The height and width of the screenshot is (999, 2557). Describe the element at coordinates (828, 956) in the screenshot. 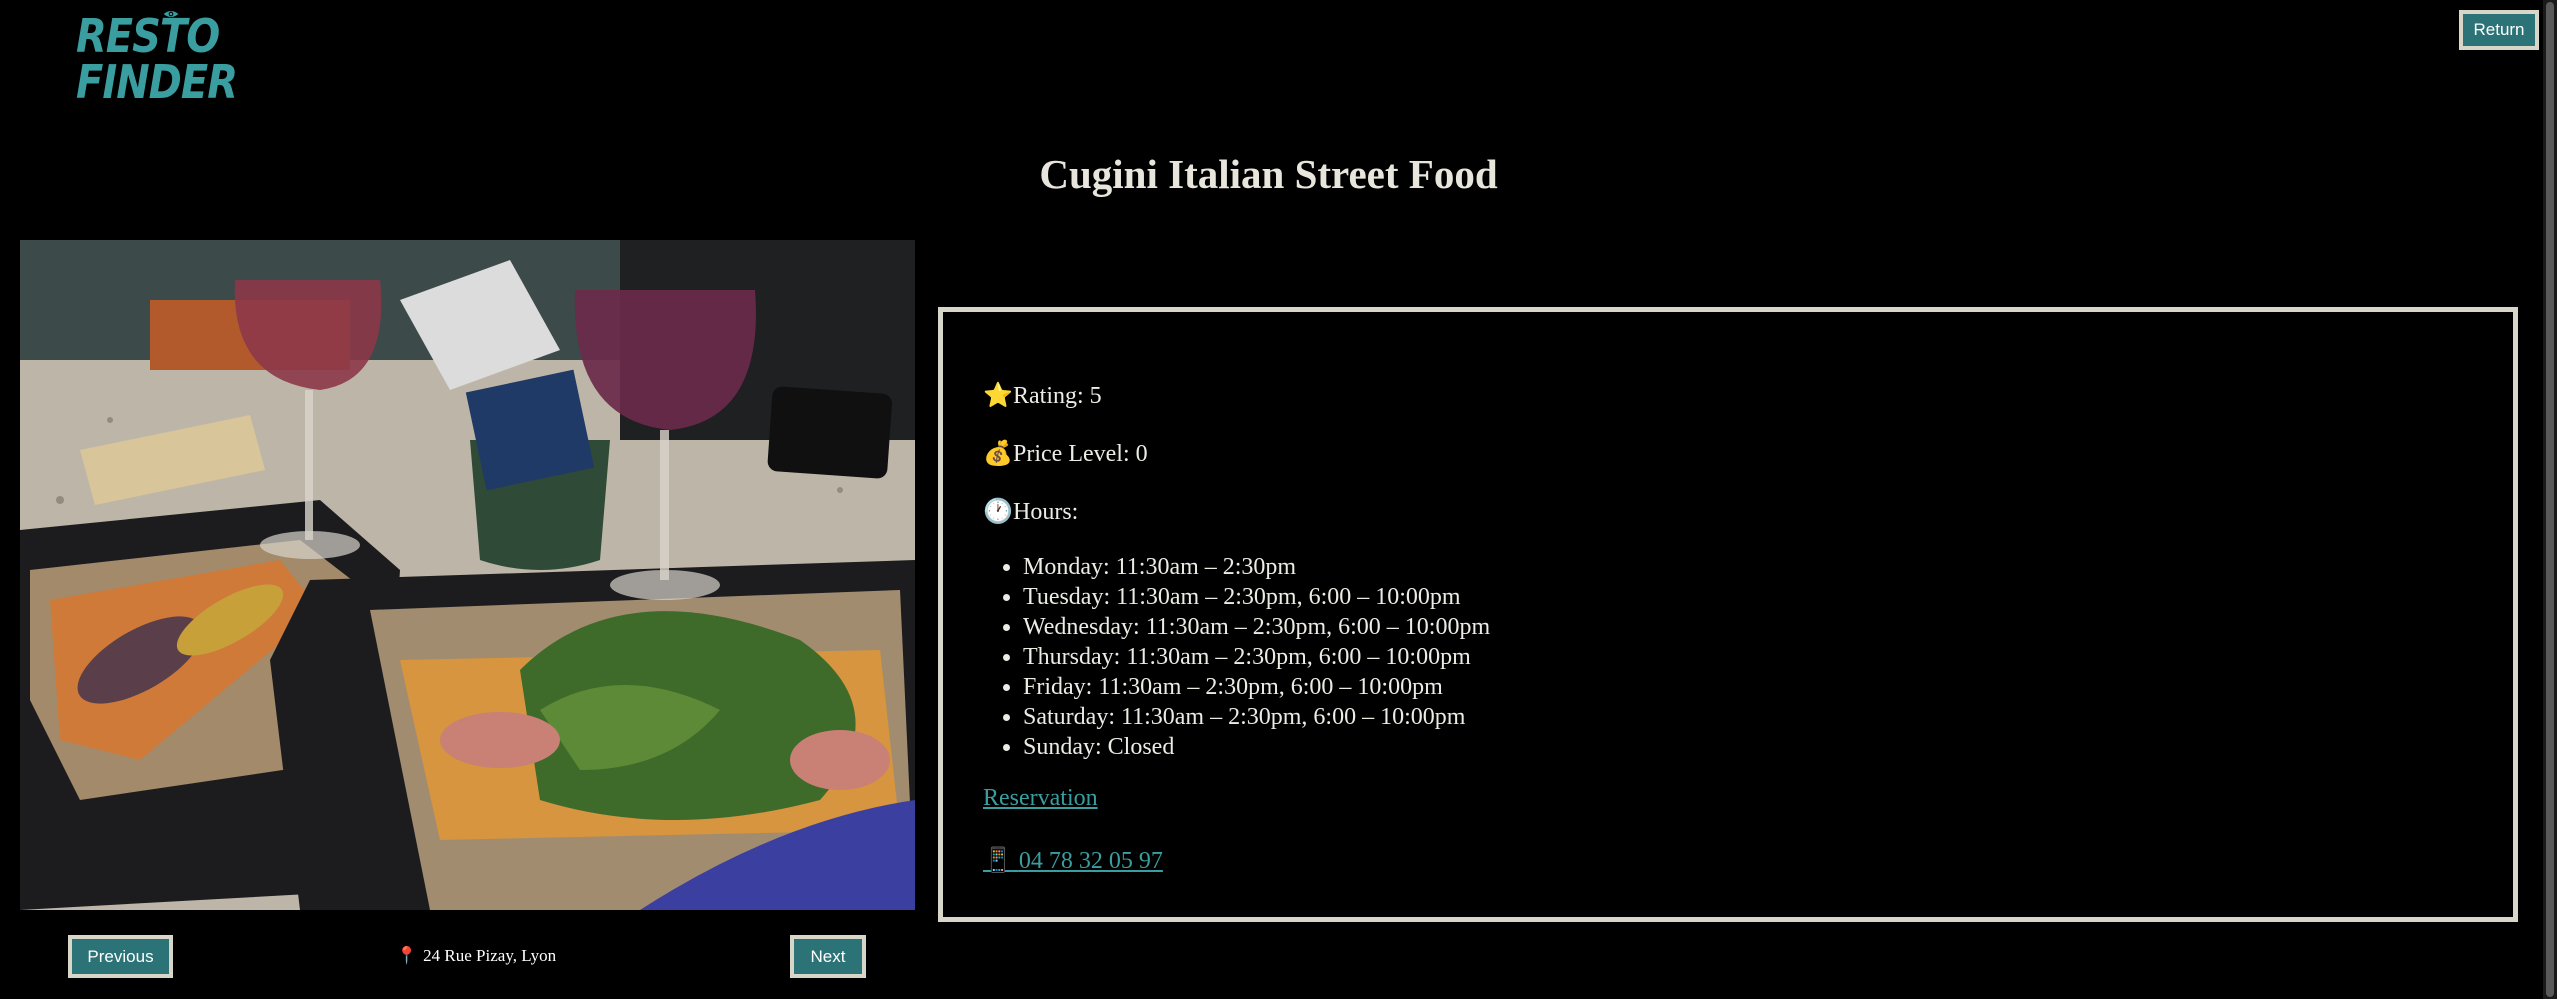

I see `next-photo-button: Next` at that location.